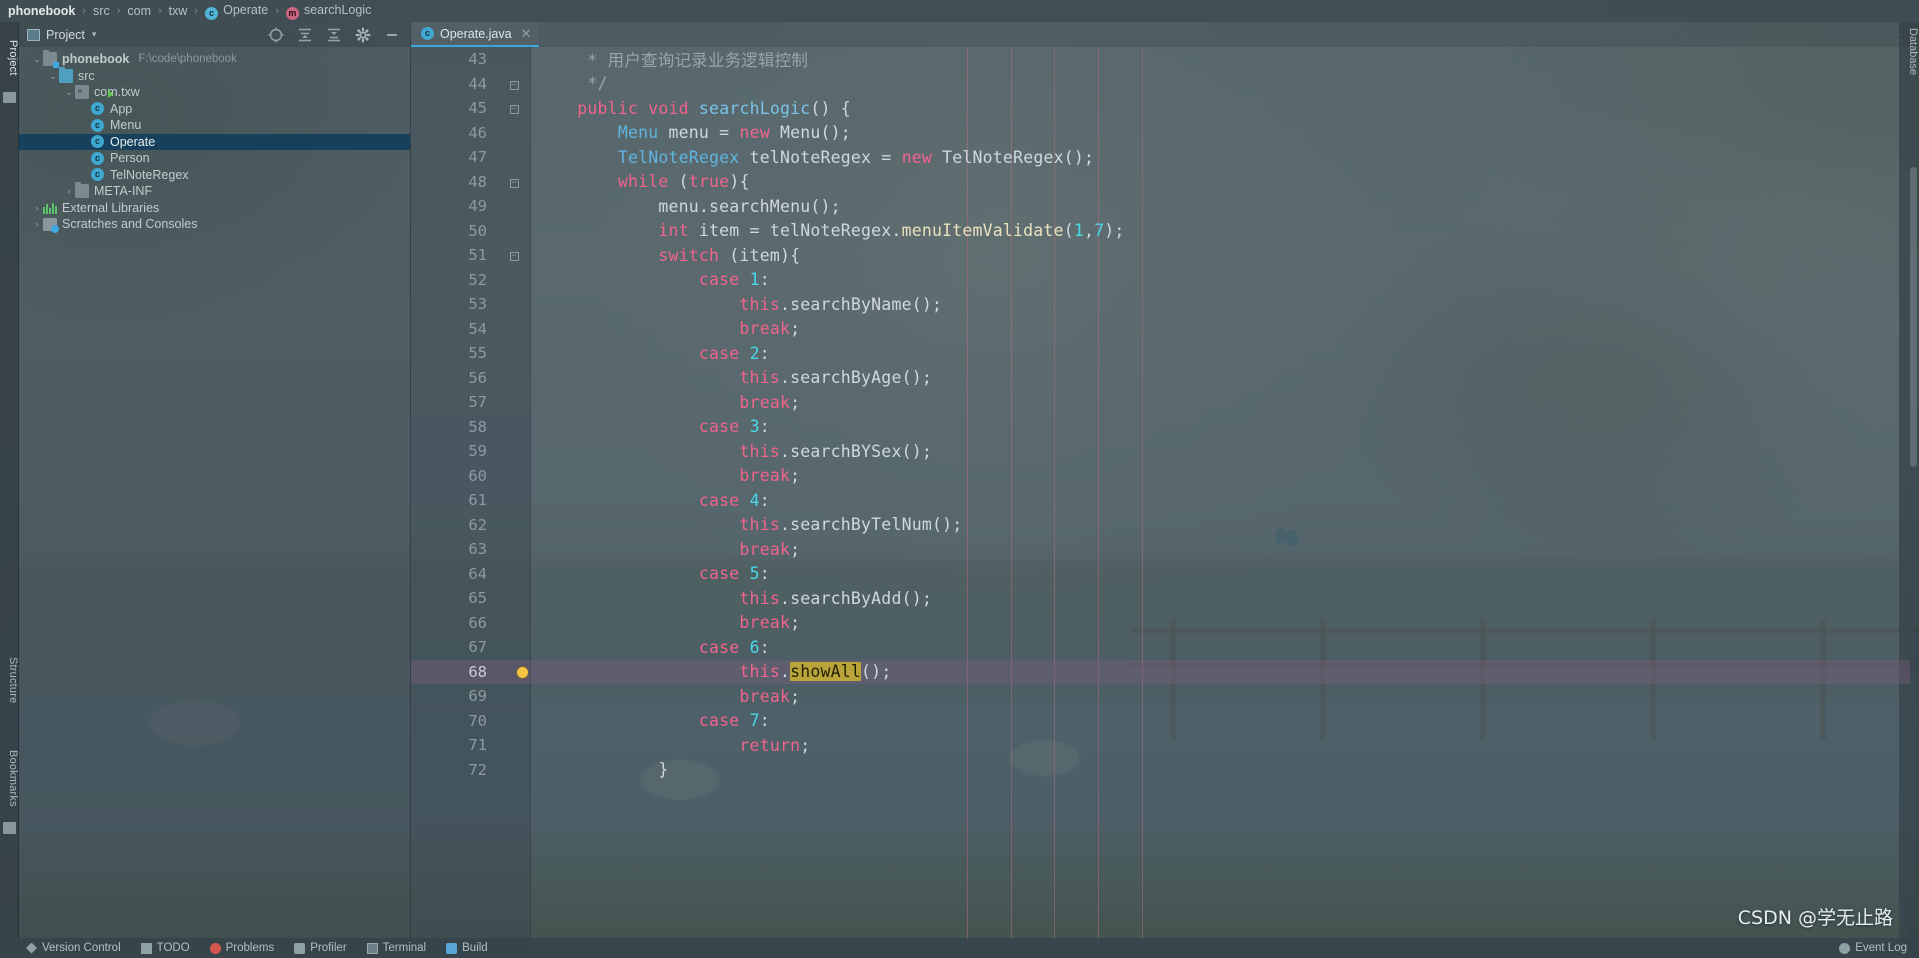 This screenshot has height=958, width=1919. Describe the element at coordinates (1160, 402) in the screenshot. I see `code-line: 57 break;` at that location.